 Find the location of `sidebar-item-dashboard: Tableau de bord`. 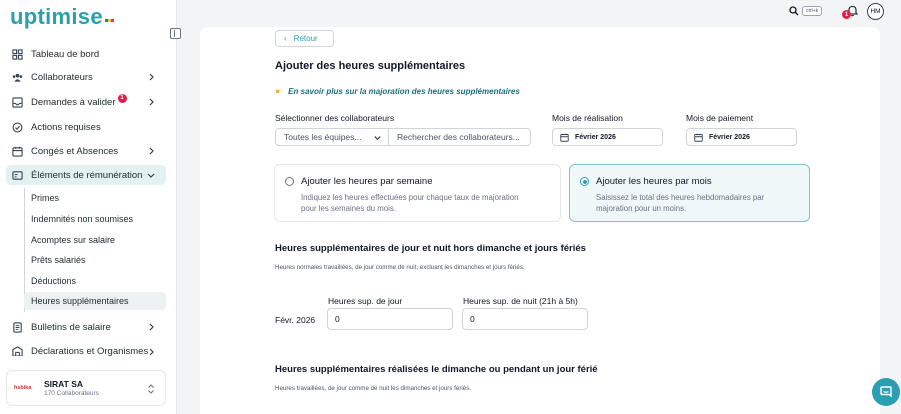

sidebar-item-dashboard: Tableau de bord is located at coordinates (86, 54).